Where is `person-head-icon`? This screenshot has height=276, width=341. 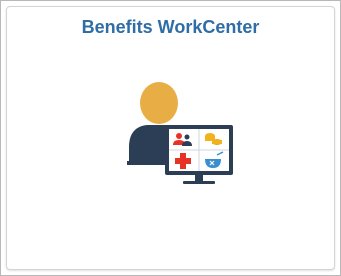 person-head-icon is located at coordinates (159, 103).